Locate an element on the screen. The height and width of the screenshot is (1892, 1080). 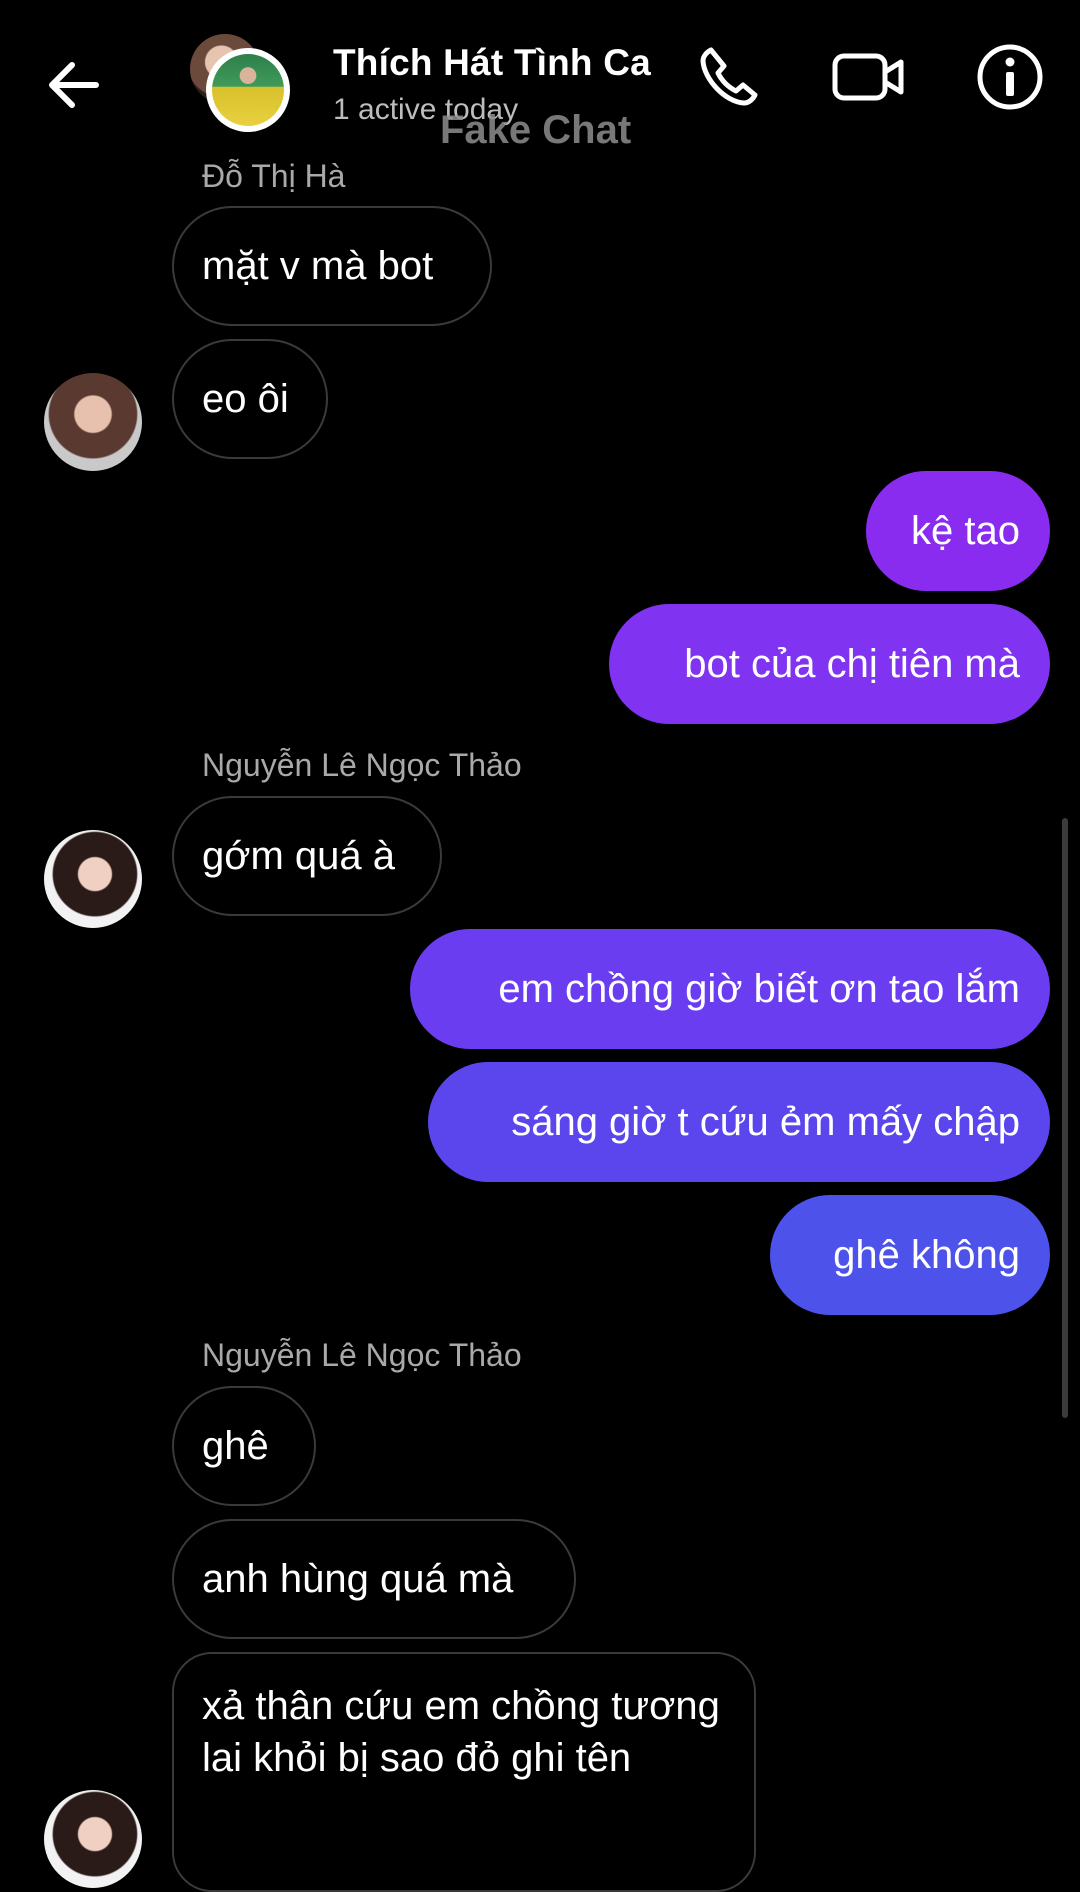
incoming-message: gớm quá à is located at coordinates (307, 856).